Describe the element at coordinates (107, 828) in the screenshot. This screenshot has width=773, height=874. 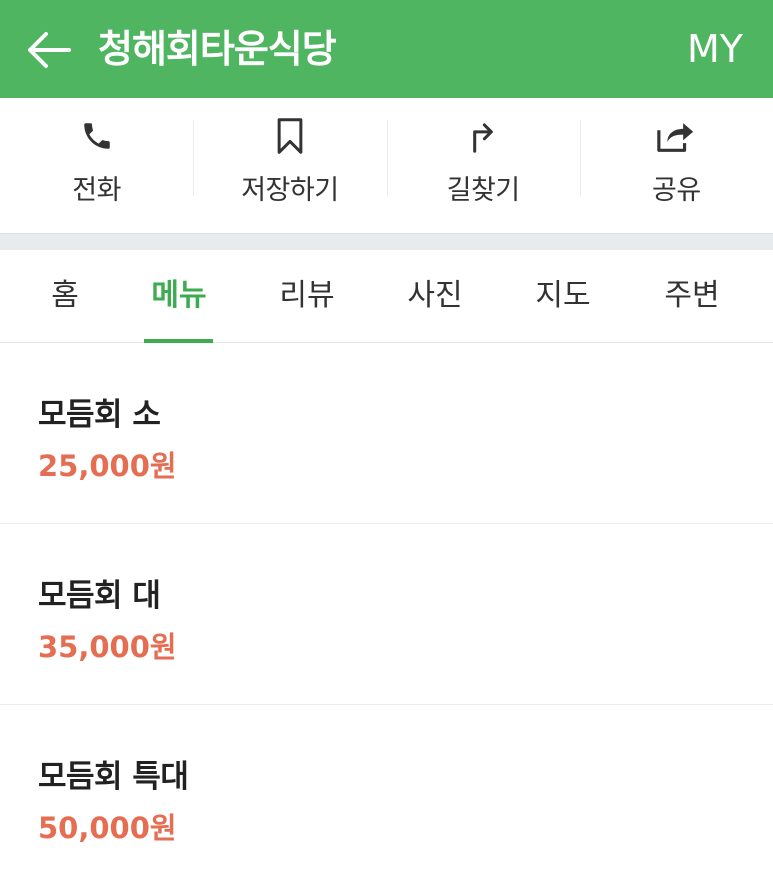
I see `menu-item-price: 50,000원` at that location.